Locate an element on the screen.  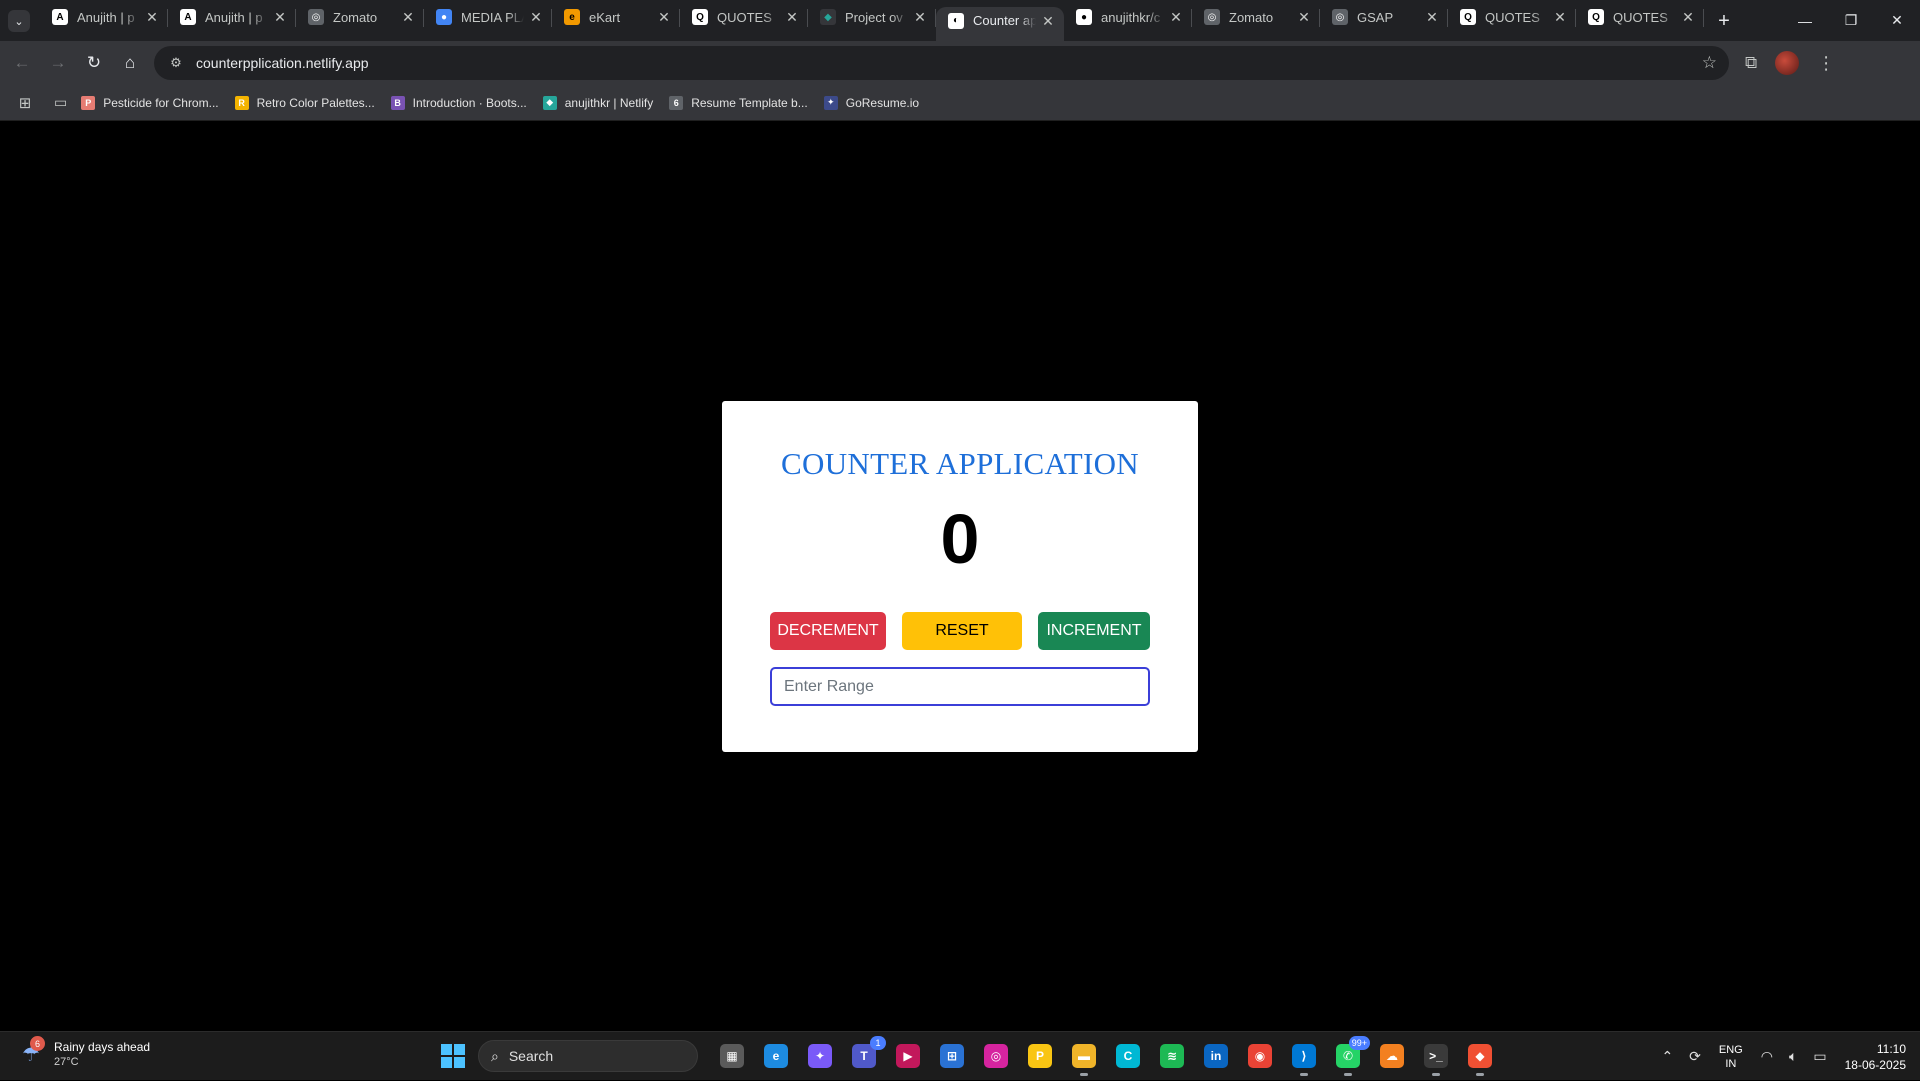
forward-button: → is located at coordinates (58, 63).